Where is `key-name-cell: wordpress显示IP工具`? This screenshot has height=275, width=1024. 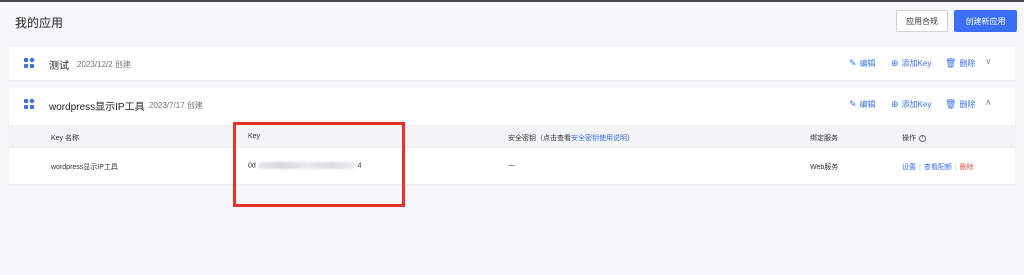 key-name-cell: wordpress显示IP工具 is located at coordinates (84, 167).